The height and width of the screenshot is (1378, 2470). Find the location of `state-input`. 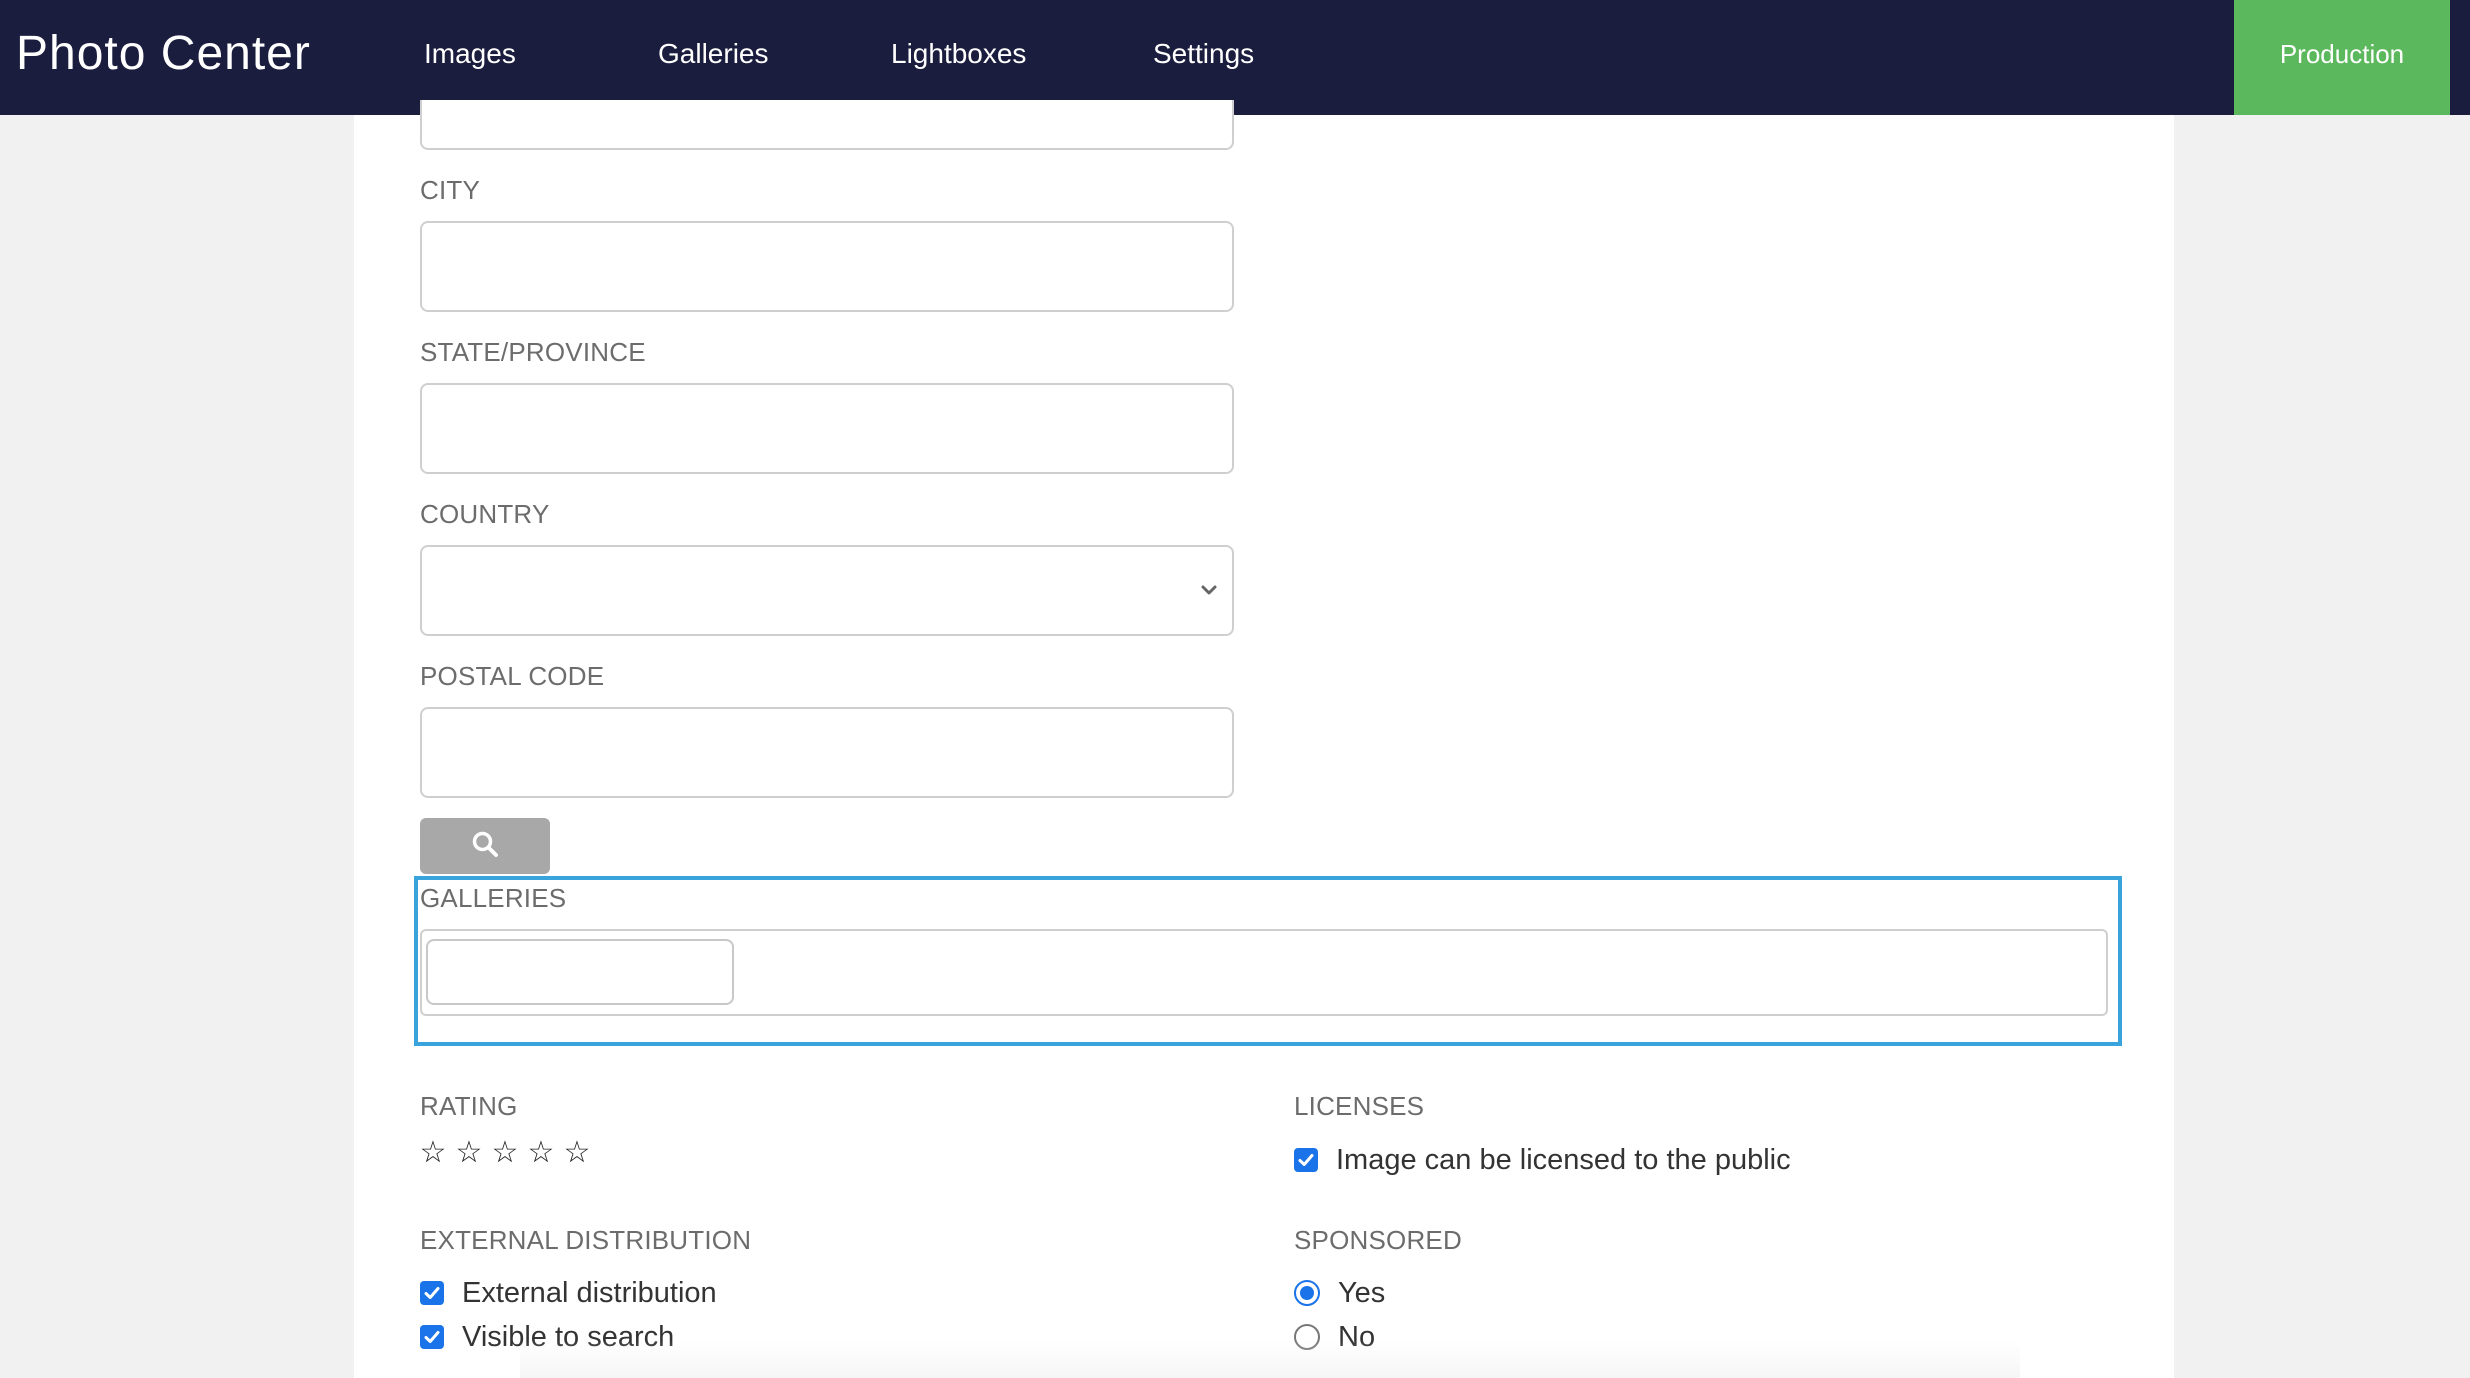

state-input is located at coordinates (827, 428).